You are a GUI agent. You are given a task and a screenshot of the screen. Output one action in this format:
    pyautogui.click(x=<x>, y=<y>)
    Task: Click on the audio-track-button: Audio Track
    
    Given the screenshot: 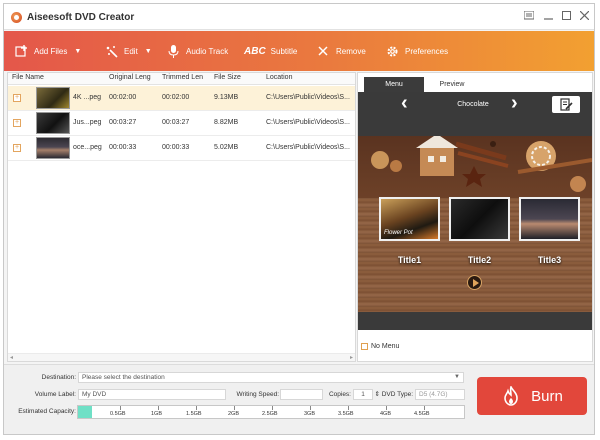 What is the action you would take?
    pyautogui.click(x=197, y=51)
    